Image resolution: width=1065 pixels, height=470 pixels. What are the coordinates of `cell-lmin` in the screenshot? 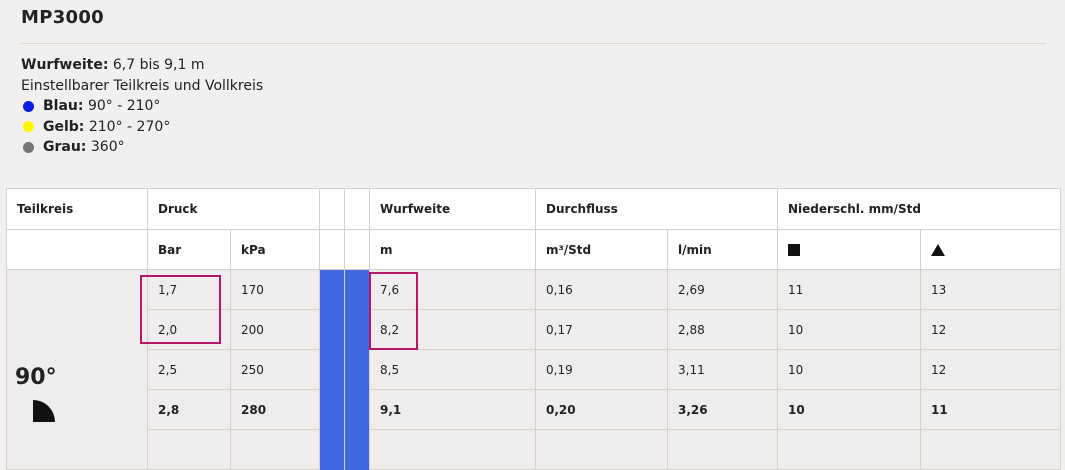 It's located at (723, 449).